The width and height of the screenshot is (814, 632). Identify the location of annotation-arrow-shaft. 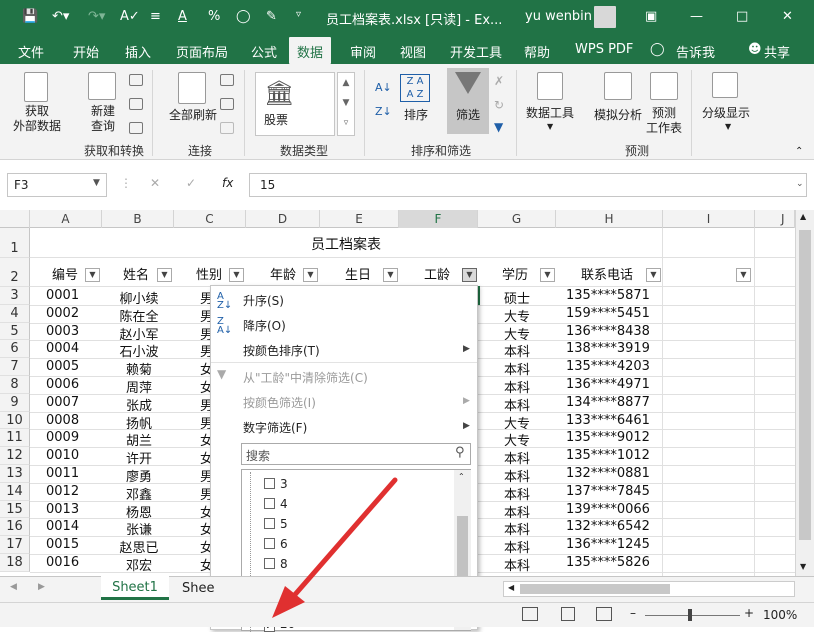
(343, 539).